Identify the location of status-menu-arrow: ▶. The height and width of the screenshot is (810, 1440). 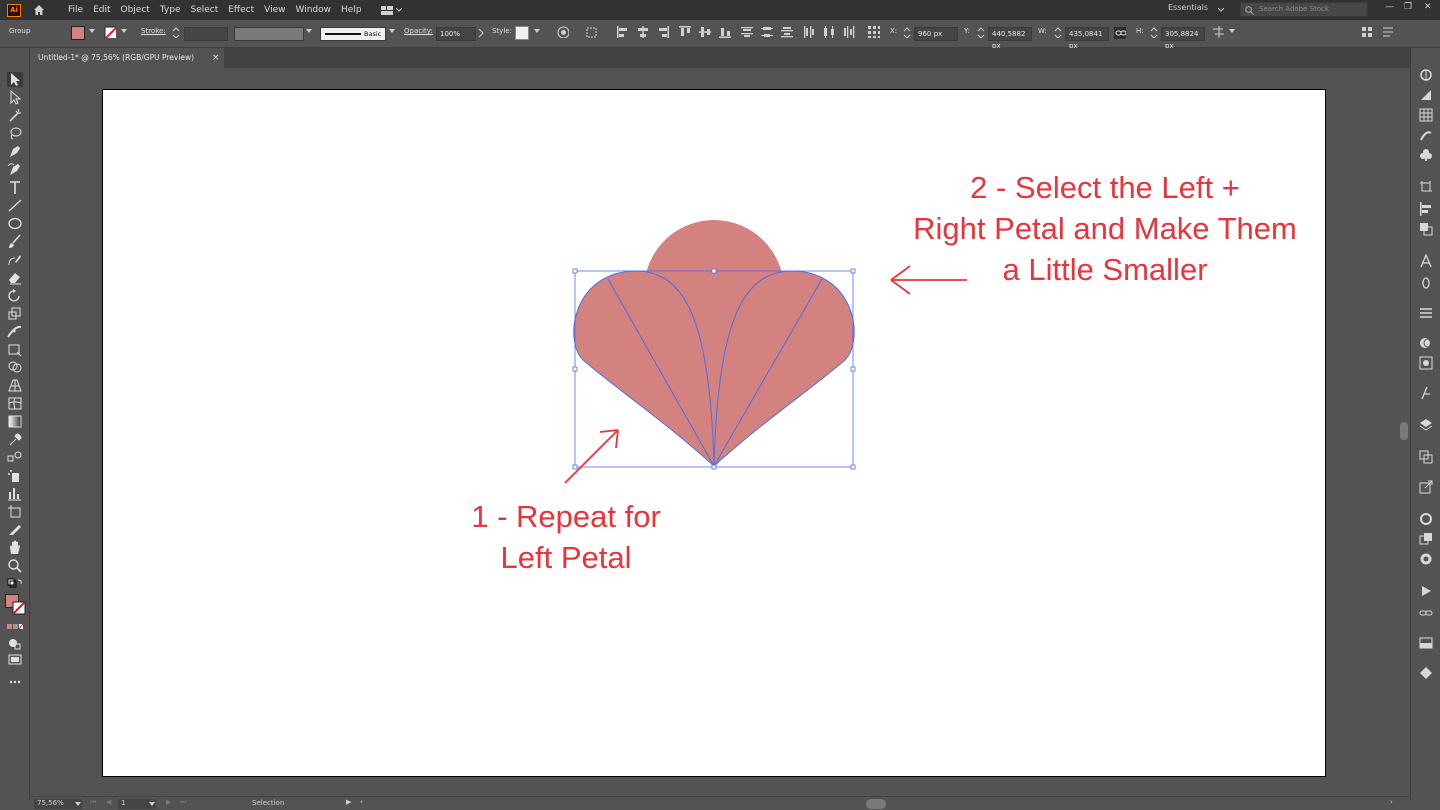
(348, 802).